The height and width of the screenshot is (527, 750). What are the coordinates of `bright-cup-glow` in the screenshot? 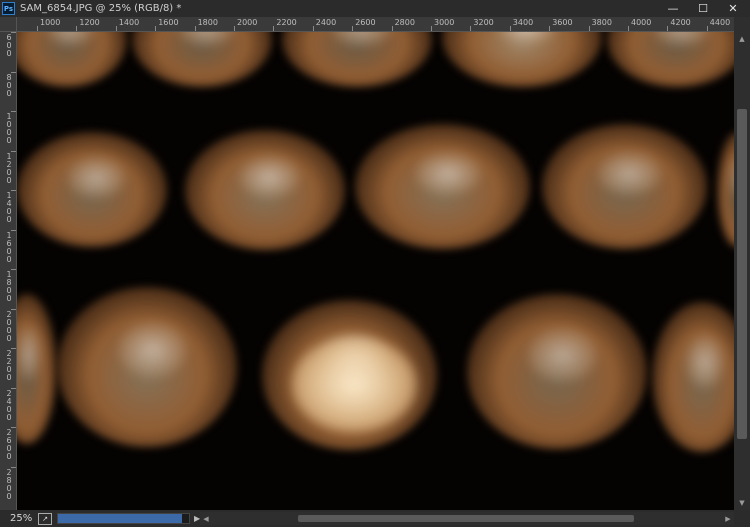 It's located at (354, 384).